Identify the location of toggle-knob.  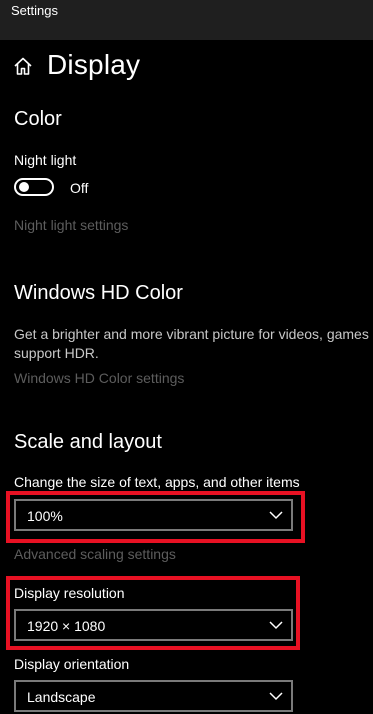
(24, 187).